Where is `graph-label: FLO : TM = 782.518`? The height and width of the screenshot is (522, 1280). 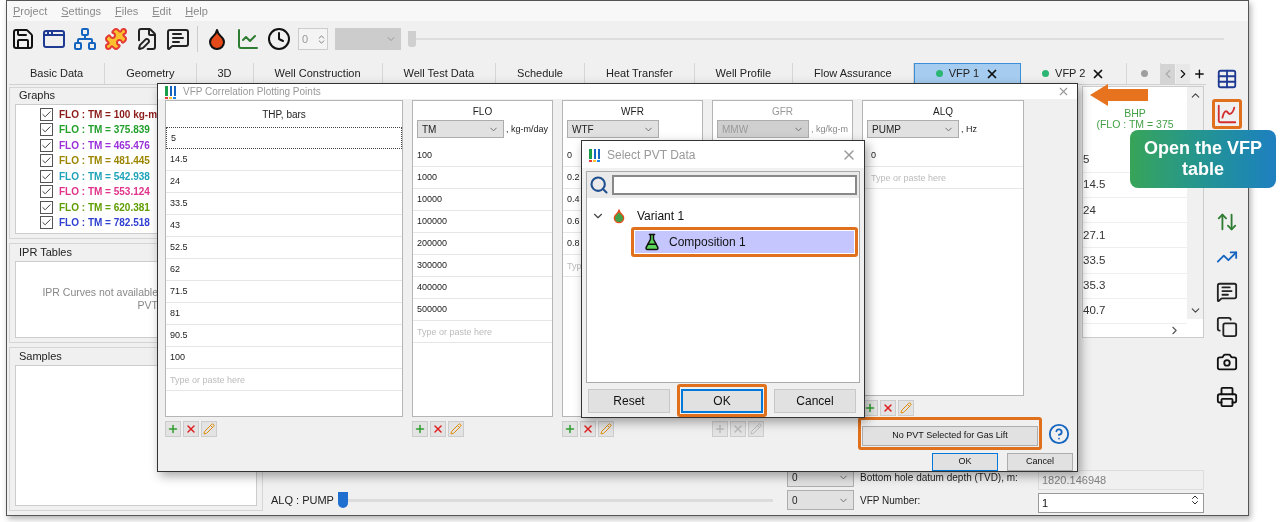
graph-label: FLO : TM = 782.518 is located at coordinates (104, 223).